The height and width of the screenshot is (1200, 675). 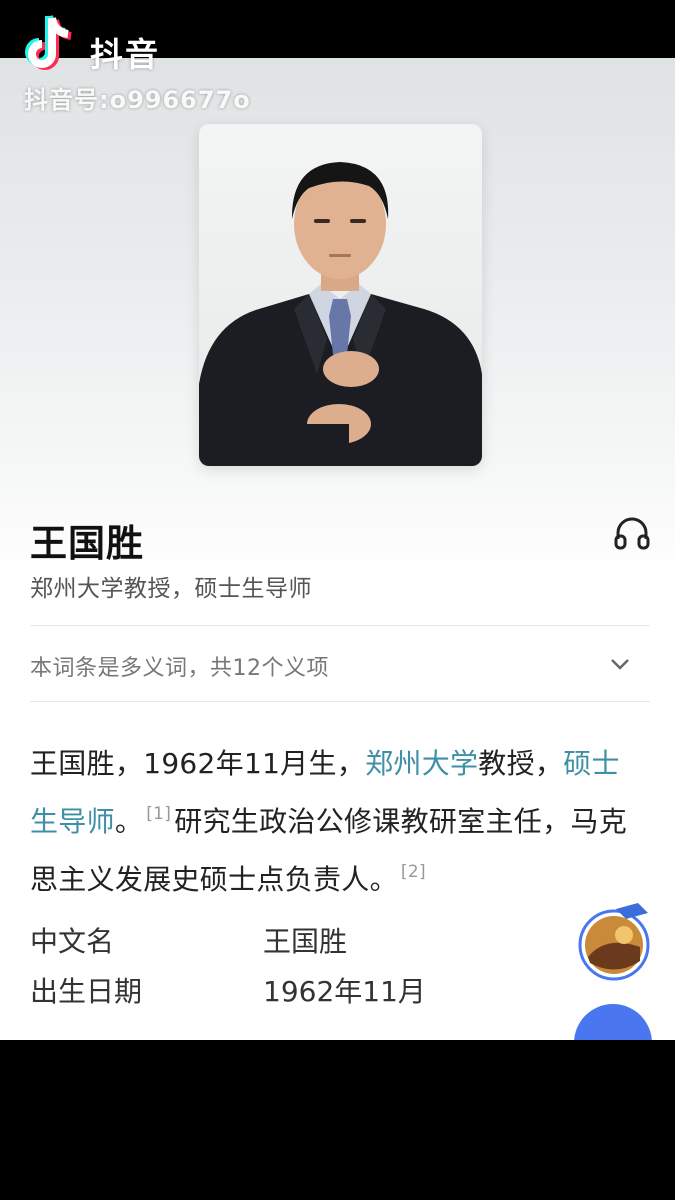 I want to click on toc-float-button: 目录, so click(x=613, y=1022).